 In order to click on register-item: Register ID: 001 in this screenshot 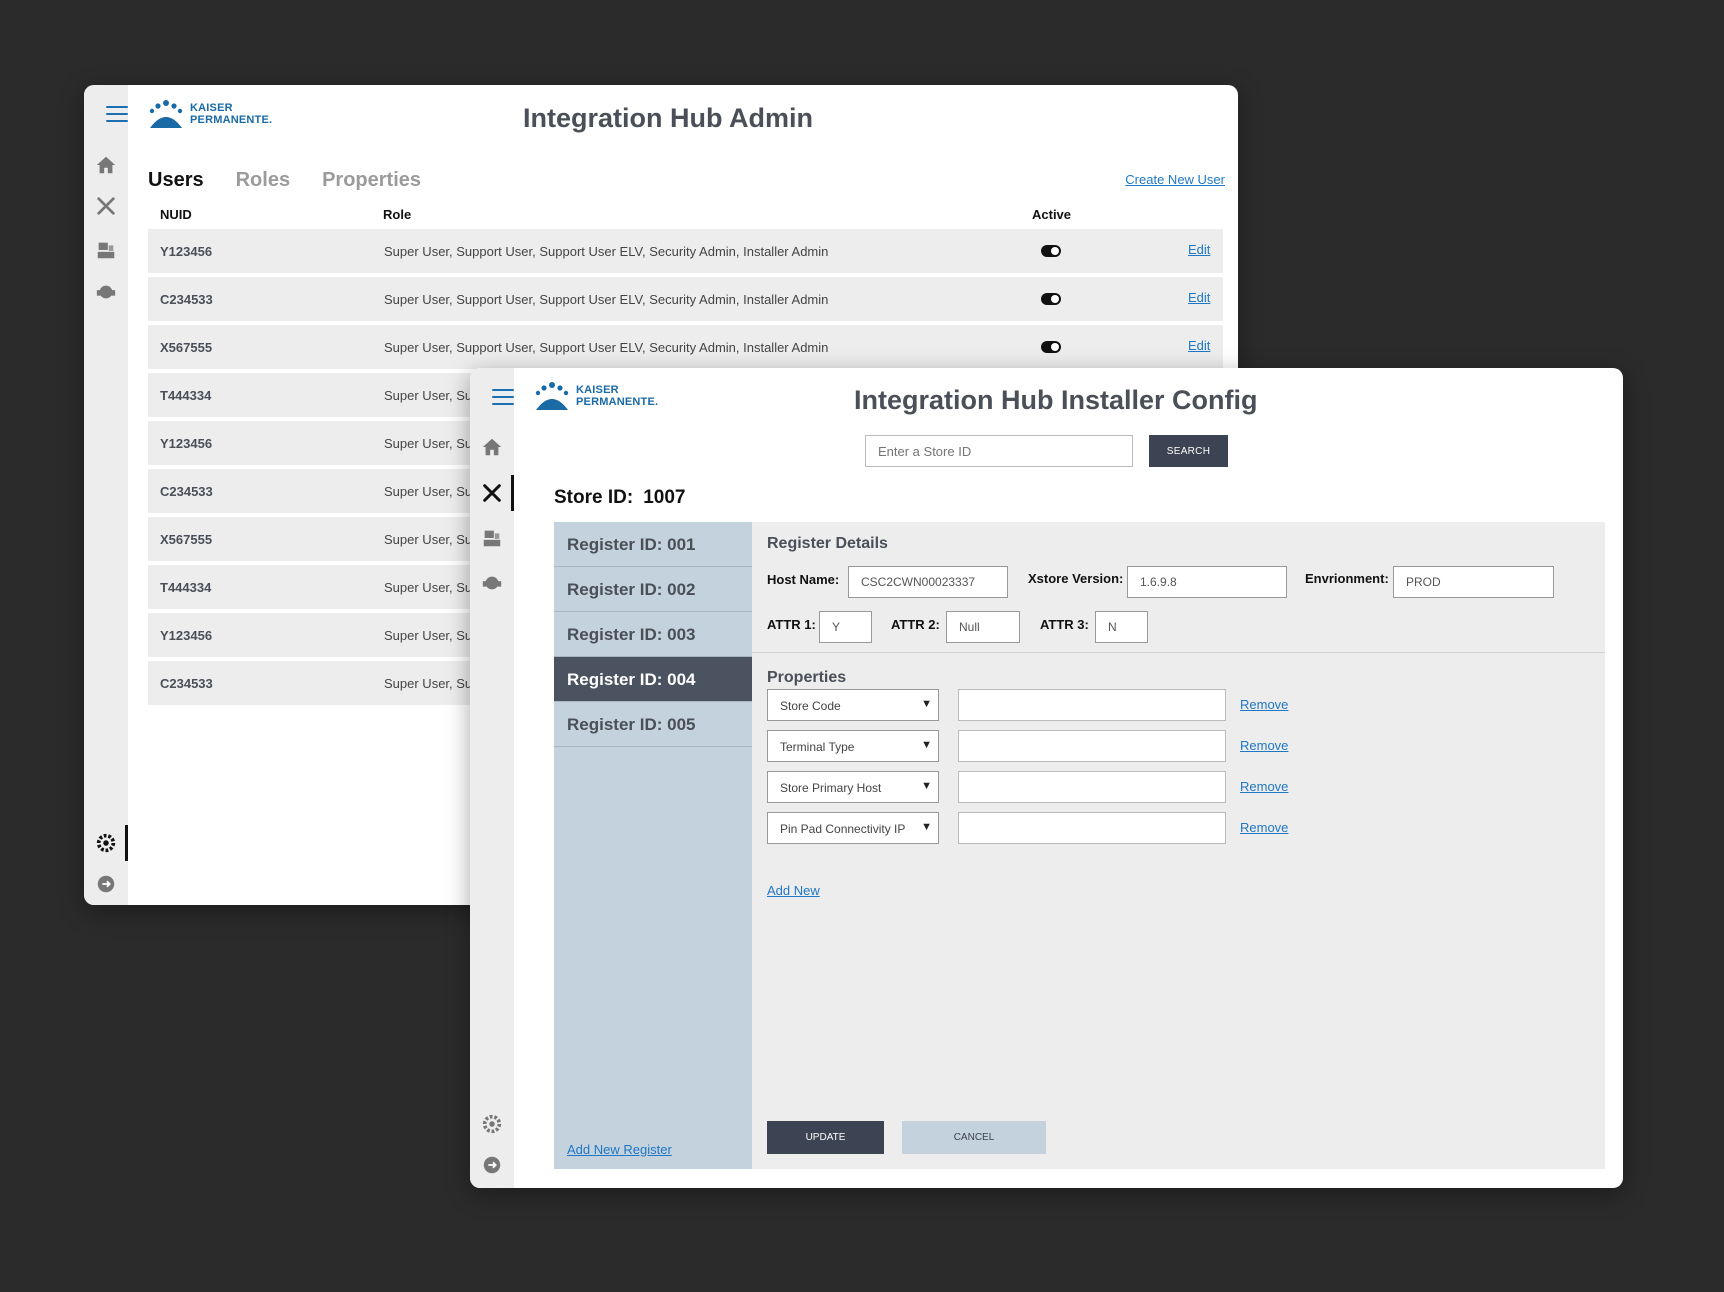, I will do `click(653, 544)`.